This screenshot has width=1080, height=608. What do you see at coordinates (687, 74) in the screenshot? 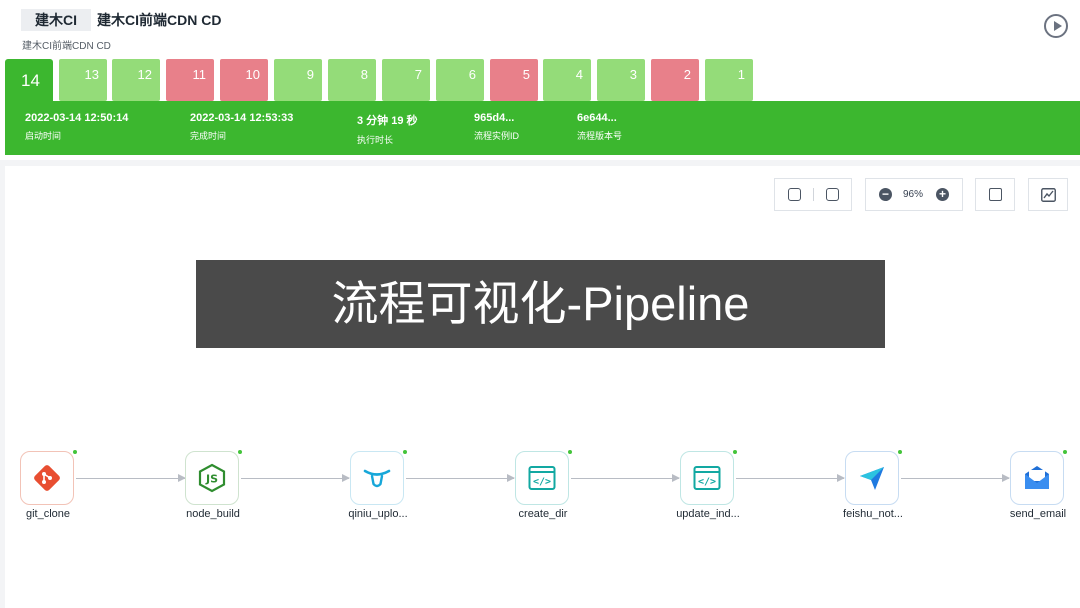
I see `run-number: 2` at bounding box center [687, 74].